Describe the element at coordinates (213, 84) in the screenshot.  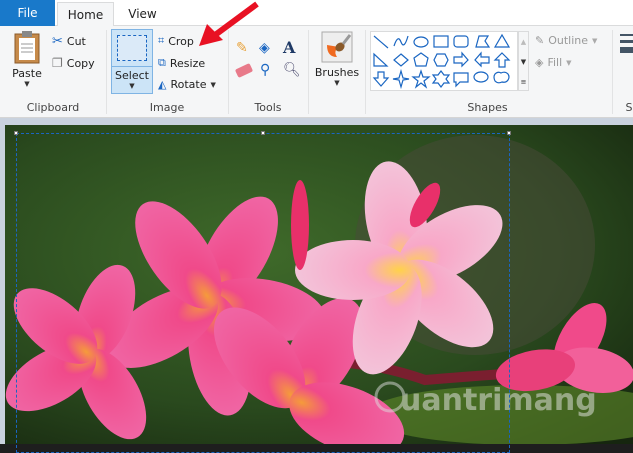
I see `rotate-dropdown-icon: ▼` at that location.